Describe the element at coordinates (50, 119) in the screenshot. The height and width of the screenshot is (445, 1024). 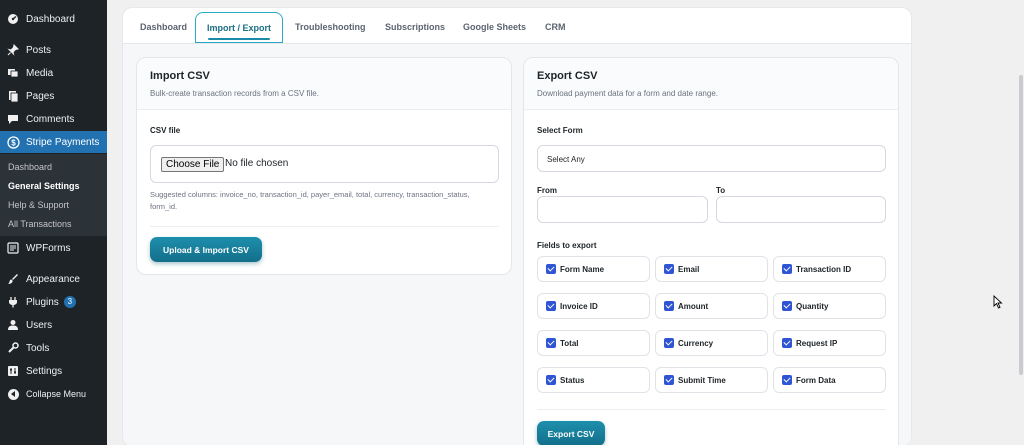
I see `menu-label: Comments` at that location.